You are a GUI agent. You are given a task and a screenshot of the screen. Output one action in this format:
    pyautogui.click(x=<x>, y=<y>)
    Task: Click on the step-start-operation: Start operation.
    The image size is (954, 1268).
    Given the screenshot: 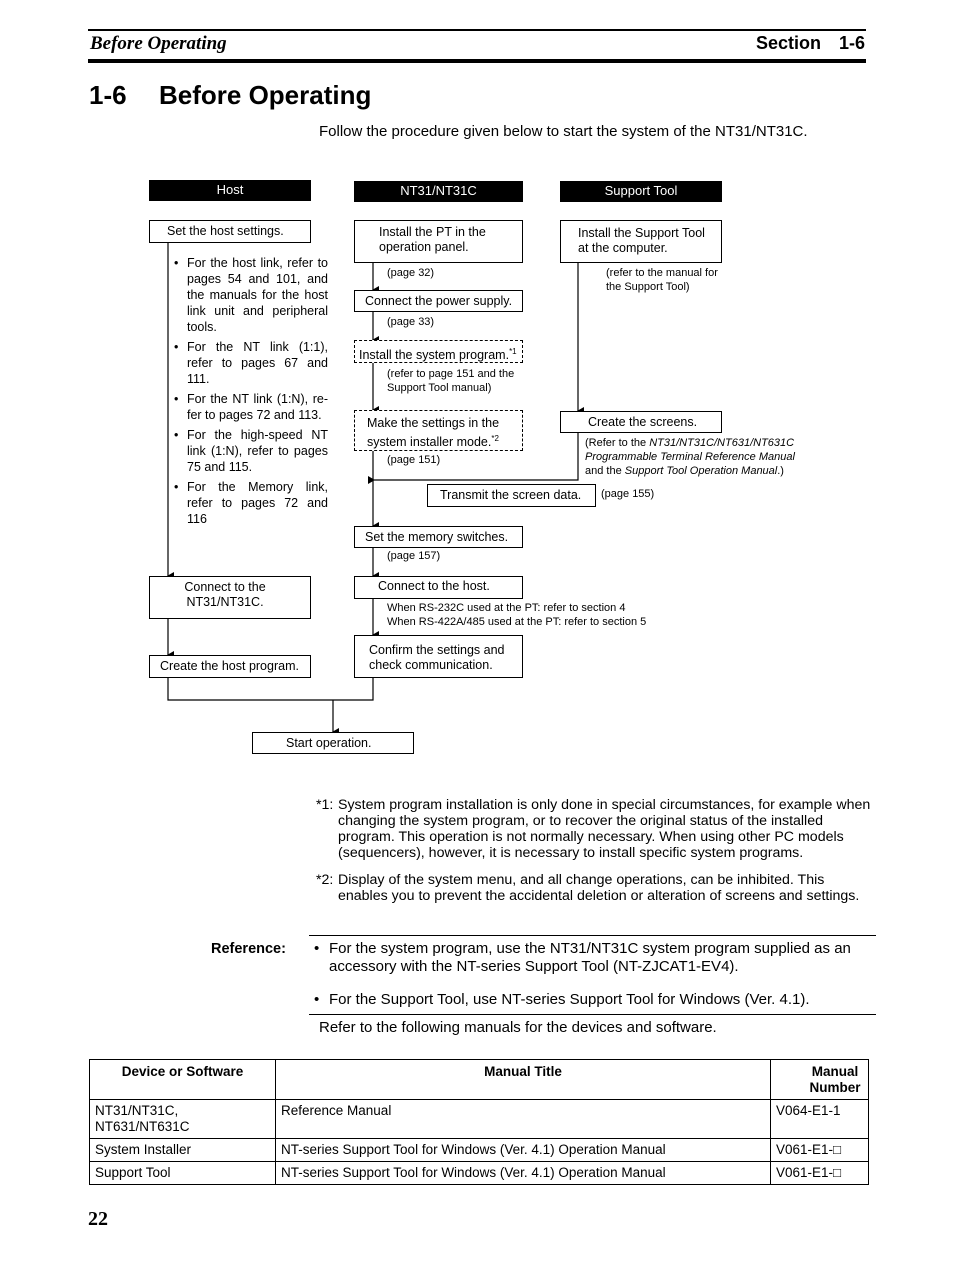 What is the action you would take?
    pyautogui.click(x=333, y=743)
    